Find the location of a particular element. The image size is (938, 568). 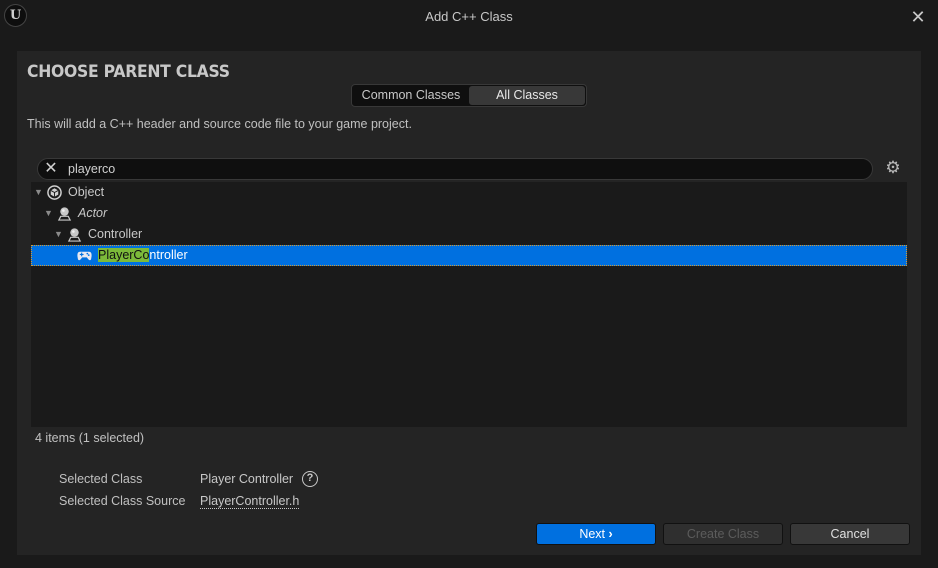

next-button: Next › is located at coordinates (596, 534).